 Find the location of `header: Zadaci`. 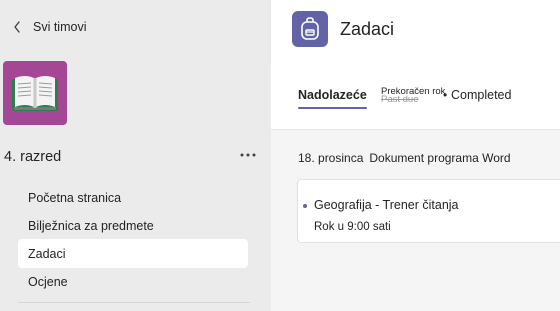

header: Zadaci is located at coordinates (415, 31).